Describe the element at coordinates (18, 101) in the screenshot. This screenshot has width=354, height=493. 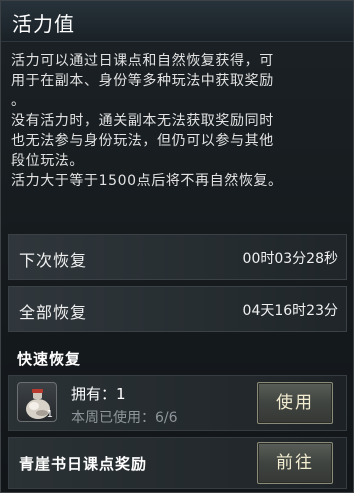
I see `description-line: 。` at that location.